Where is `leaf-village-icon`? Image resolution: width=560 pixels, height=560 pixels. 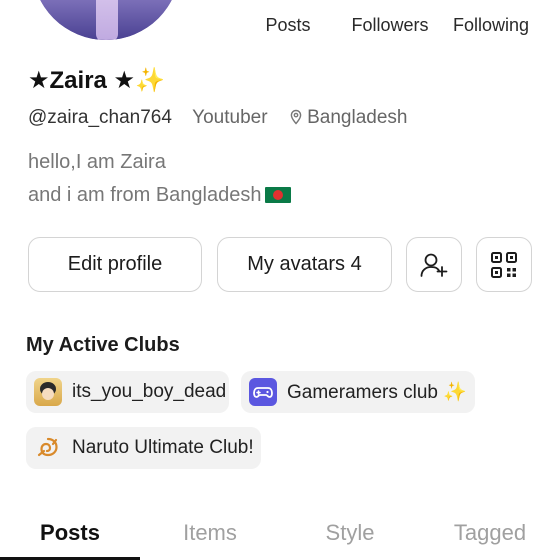
leaf-village-icon is located at coordinates (48, 448).